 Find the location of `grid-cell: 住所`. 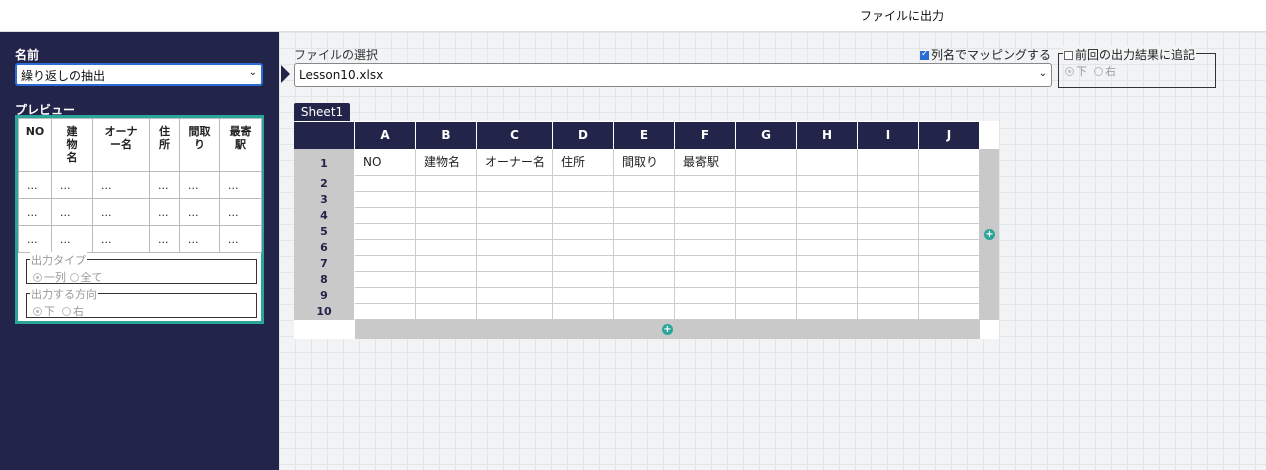

grid-cell: 住所 is located at coordinates (583, 162).